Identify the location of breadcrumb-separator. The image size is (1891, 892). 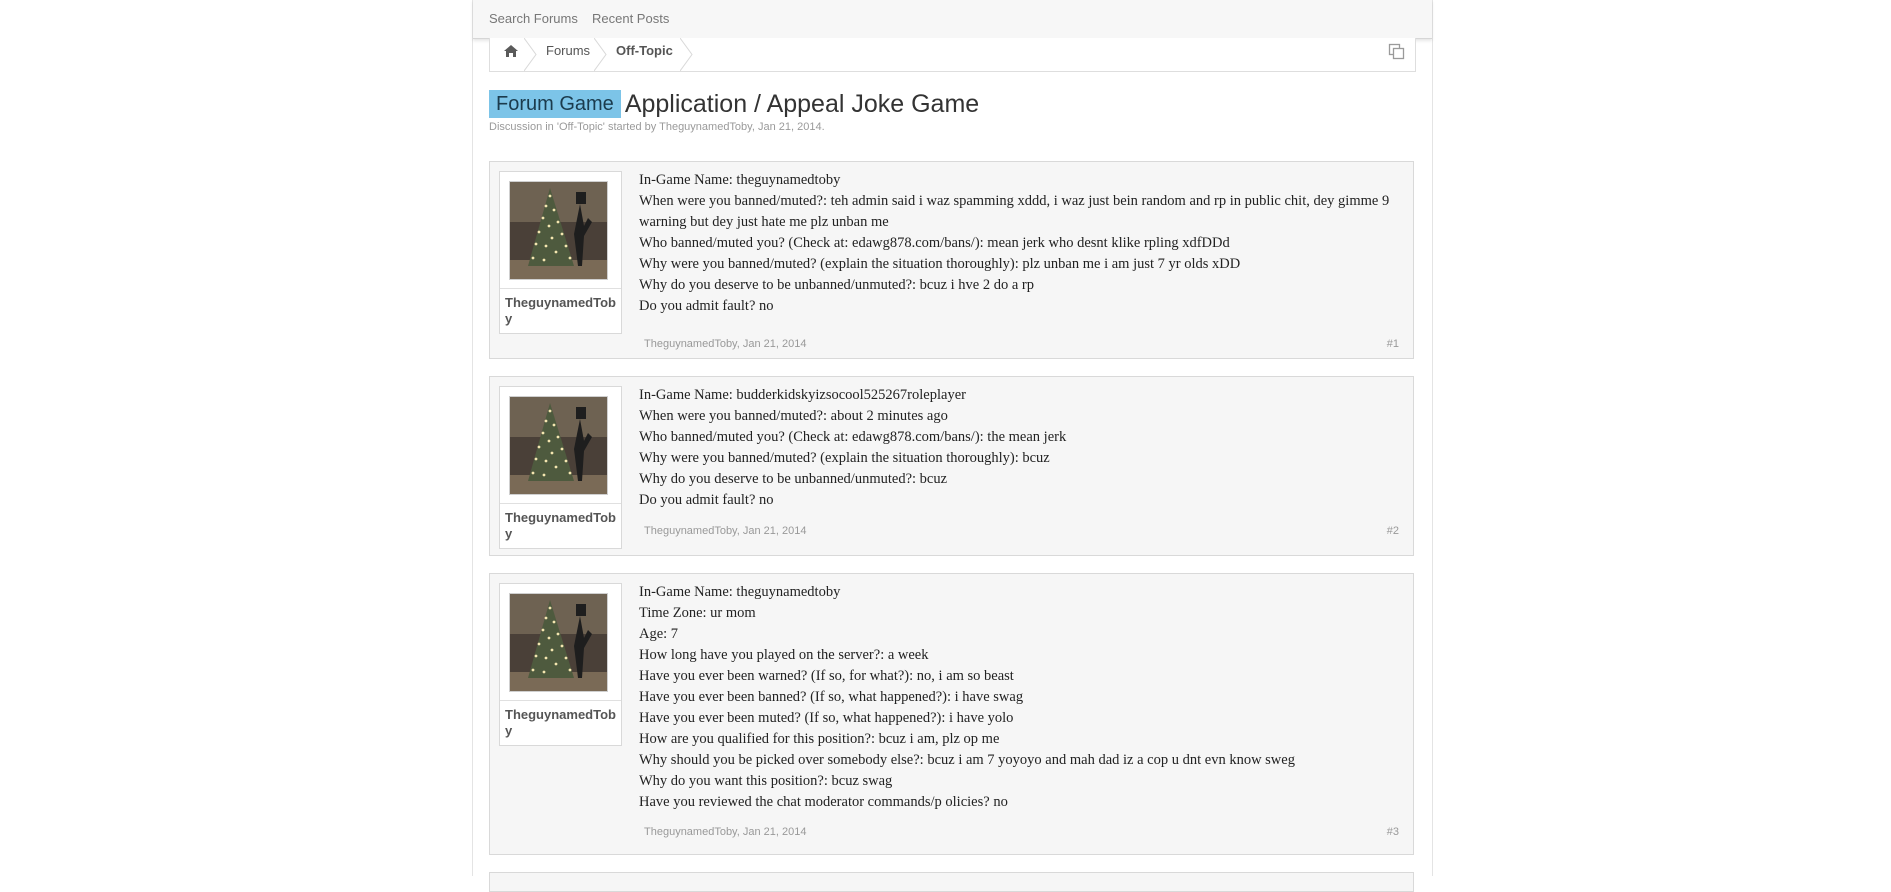
(686, 54).